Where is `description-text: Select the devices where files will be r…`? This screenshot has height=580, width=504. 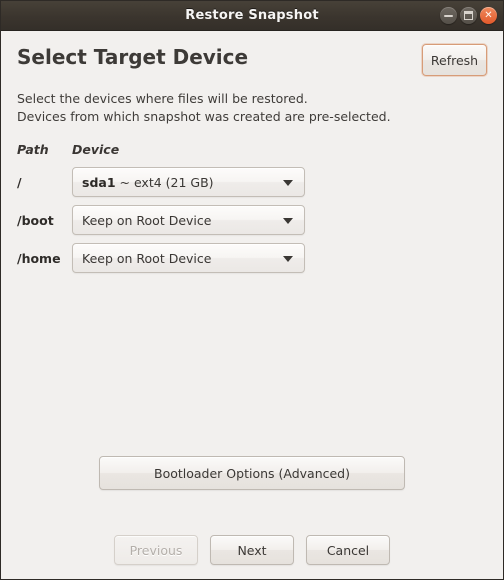 description-text: Select the devices where files will be r… is located at coordinates (252, 108).